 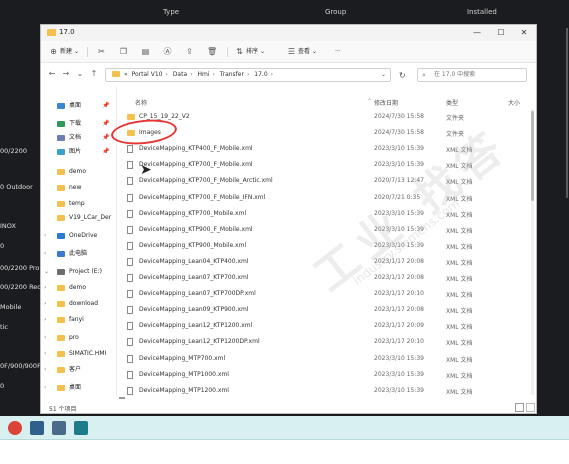 I want to click on title-bar: 17.0 — ☐ ✕, so click(x=288, y=33).